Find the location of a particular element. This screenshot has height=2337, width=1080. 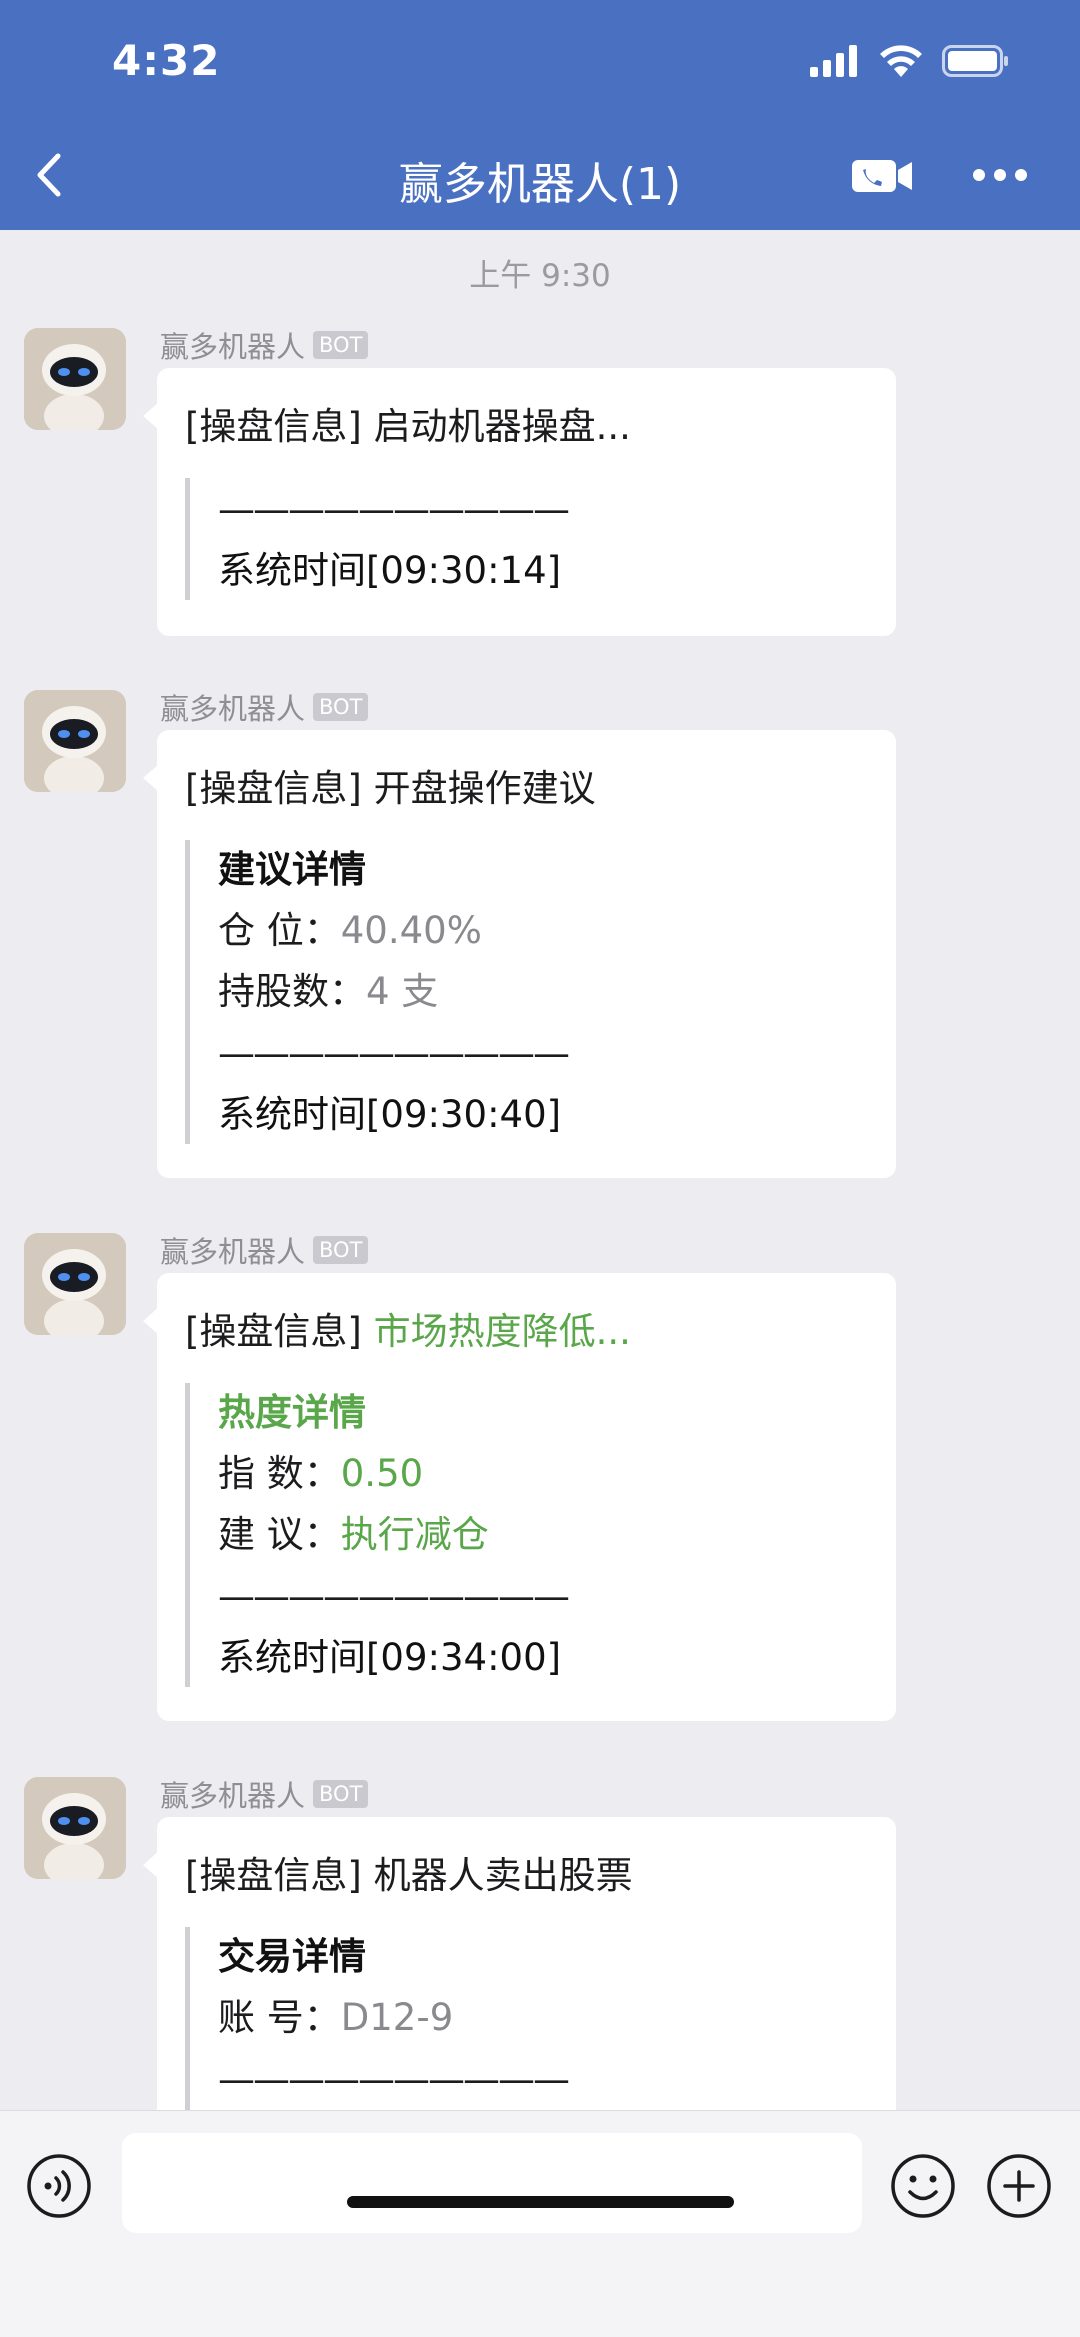

voice-icon is located at coordinates (59, 2186).